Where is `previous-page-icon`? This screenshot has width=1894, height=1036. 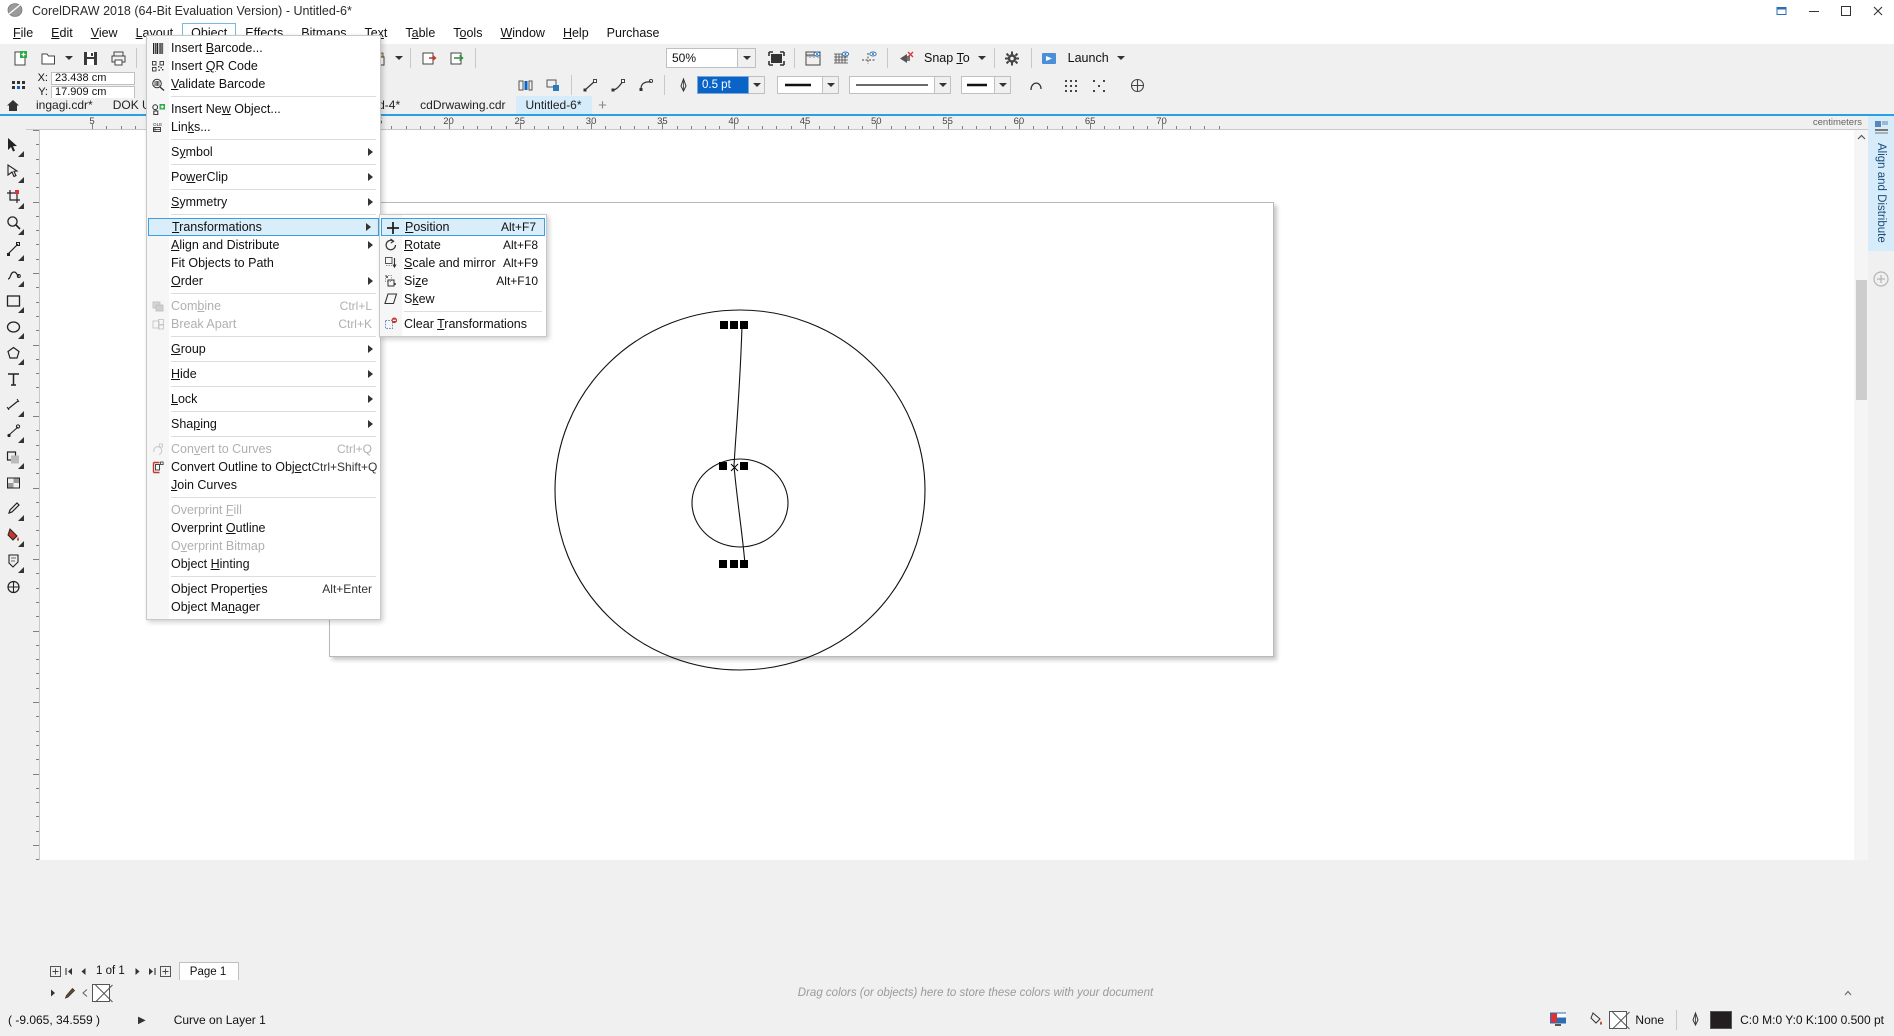
previous-page-icon is located at coordinates (83, 971).